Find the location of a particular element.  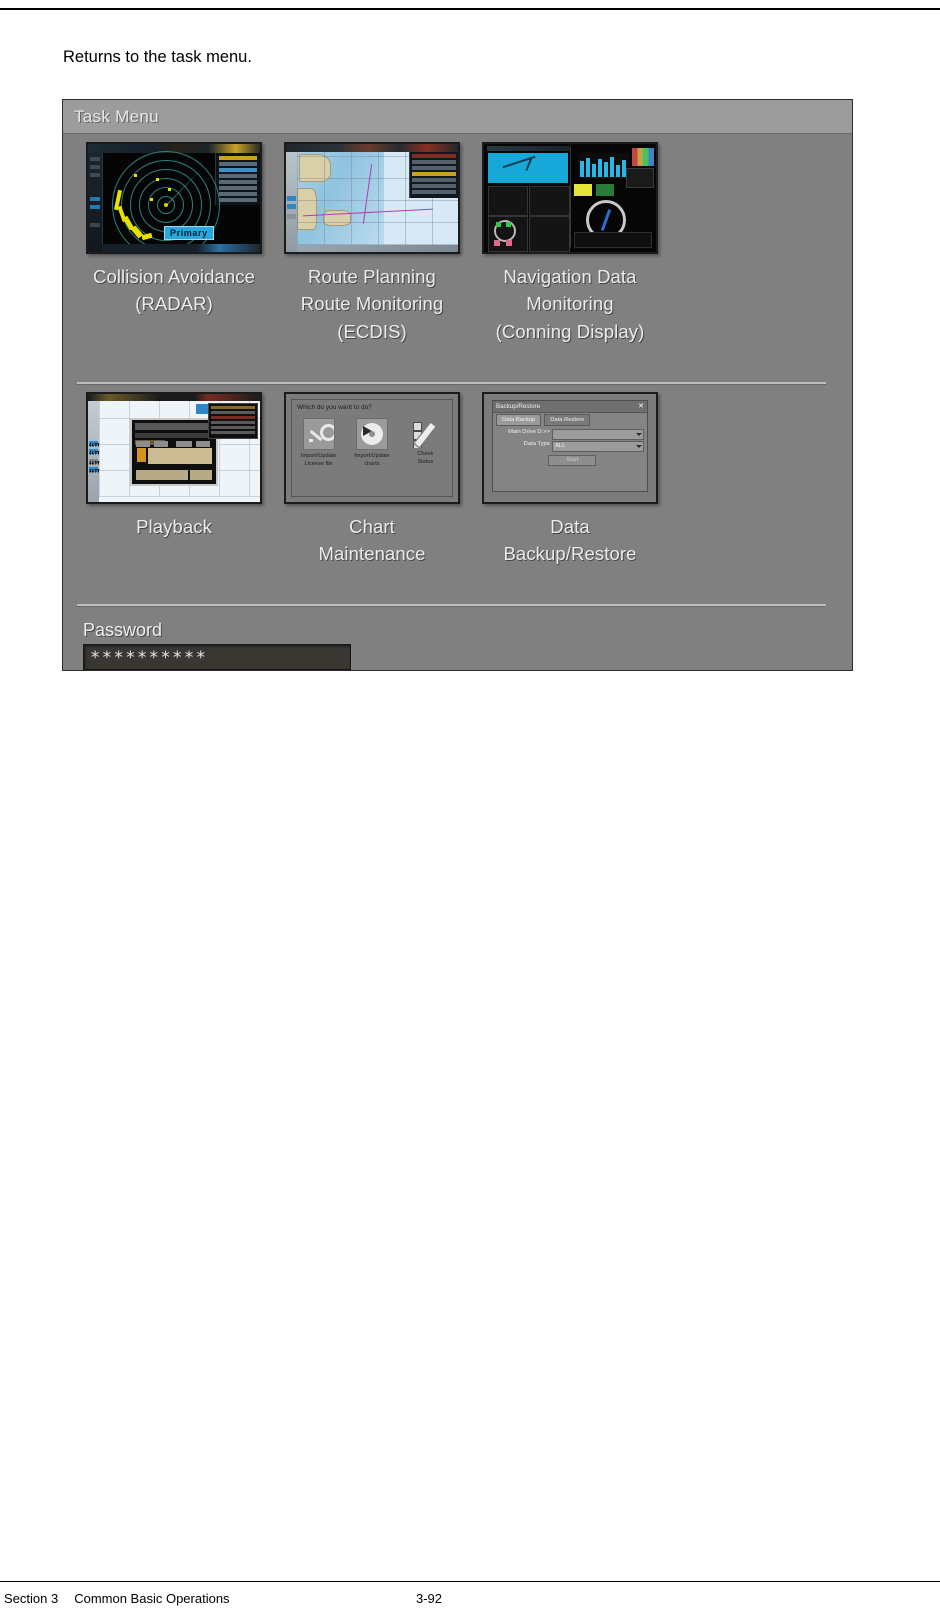

footer-page-number: 3-92 is located at coordinates (429, 1598).